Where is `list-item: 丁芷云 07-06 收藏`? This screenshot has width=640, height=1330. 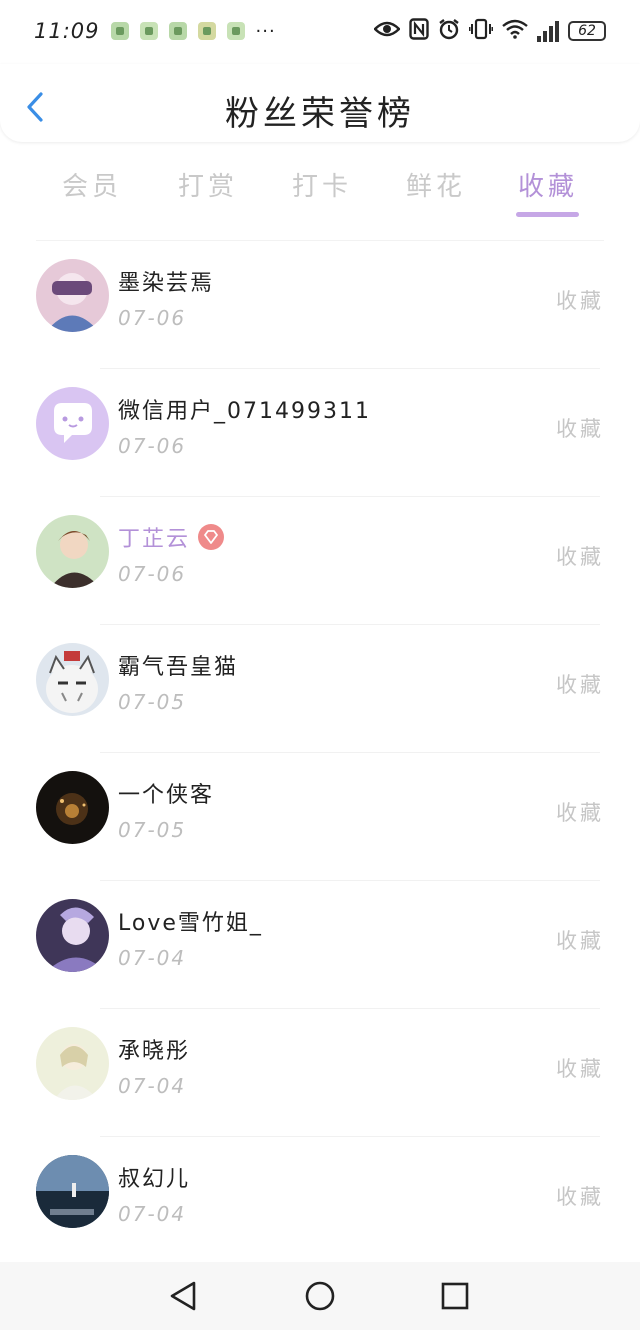 list-item: 丁芷云 07-06 收藏 is located at coordinates (320, 561).